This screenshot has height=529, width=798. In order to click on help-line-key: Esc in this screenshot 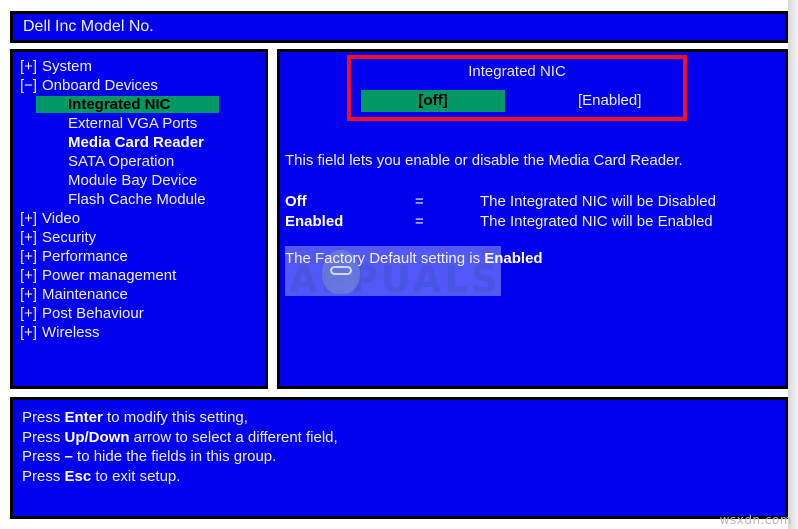, I will do `click(78, 476)`.